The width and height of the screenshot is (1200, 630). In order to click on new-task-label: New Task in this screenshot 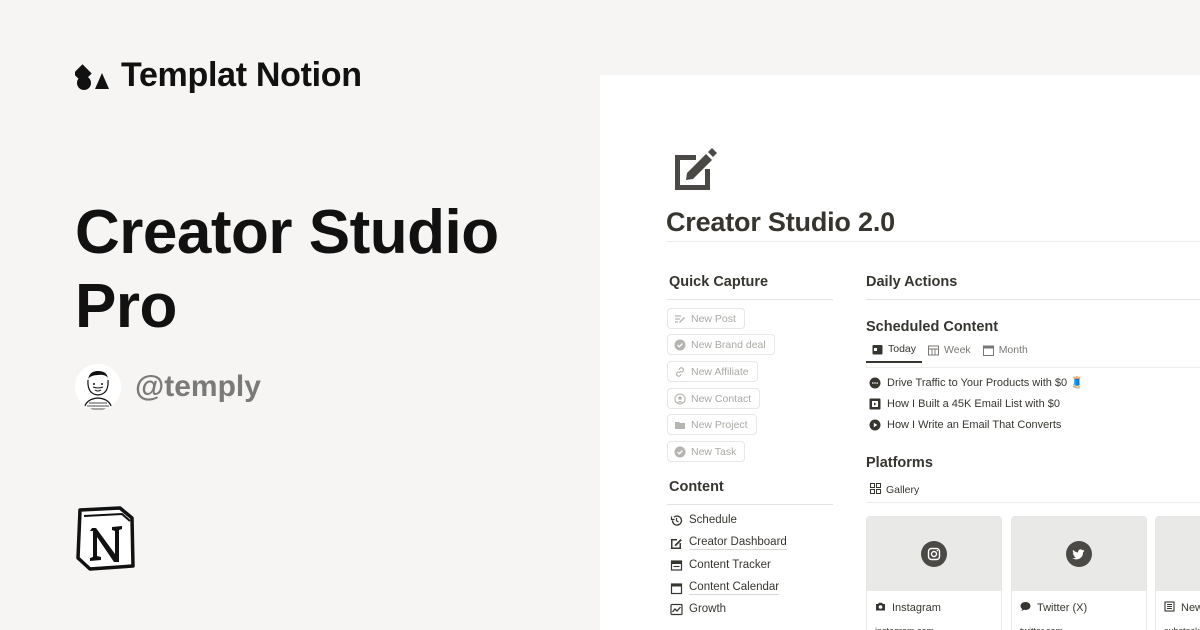, I will do `click(714, 451)`.